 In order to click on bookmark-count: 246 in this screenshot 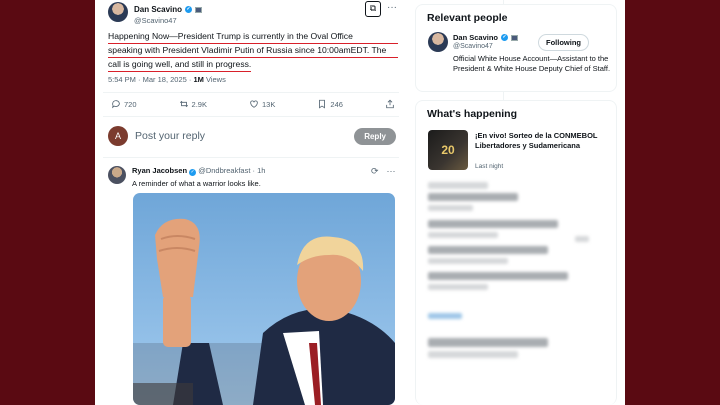, I will do `click(336, 104)`.